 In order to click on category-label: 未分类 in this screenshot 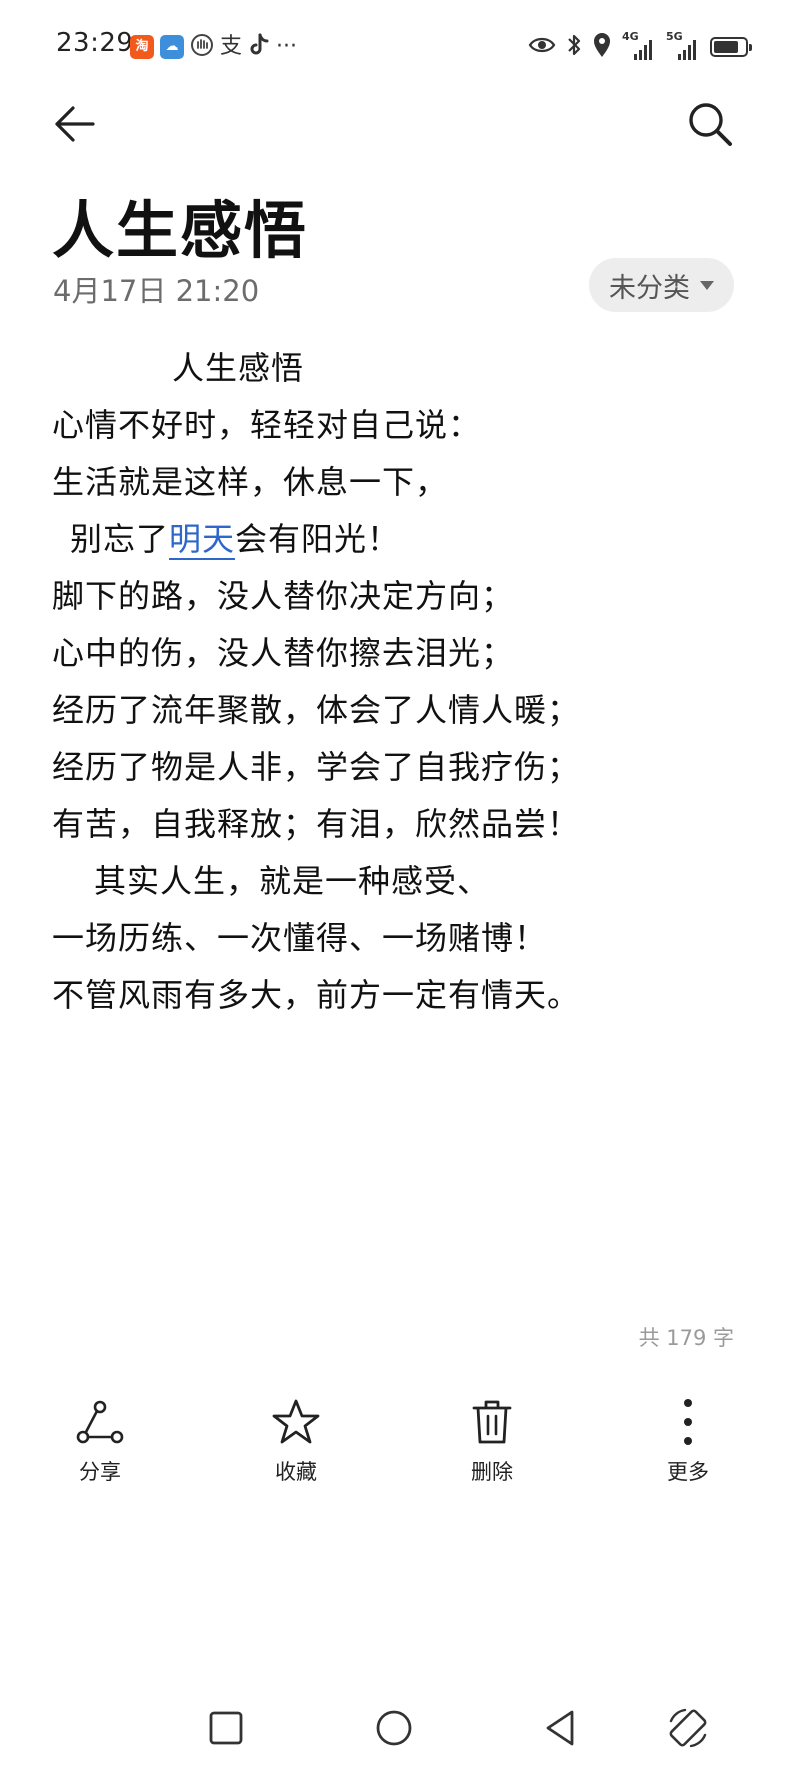, I will do `click(649, 288)`.